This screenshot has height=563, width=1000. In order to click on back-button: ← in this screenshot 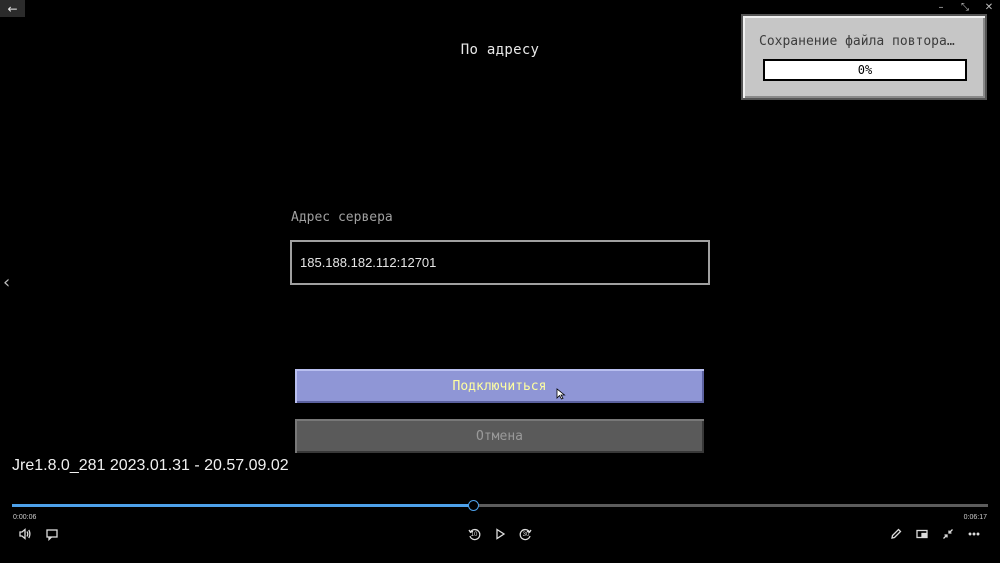, I will do `click(12, 8)`.